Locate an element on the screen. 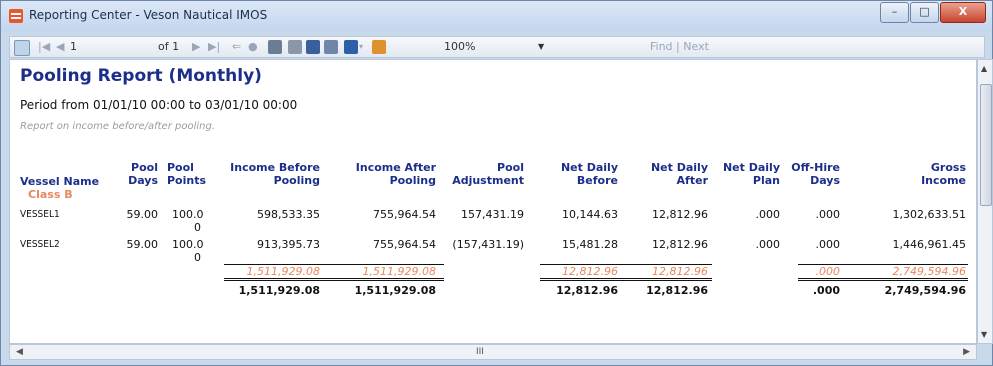 The height and width of the screenshot is (366, 993). page-count-label: of 1 is located at coordinates (169, 46).